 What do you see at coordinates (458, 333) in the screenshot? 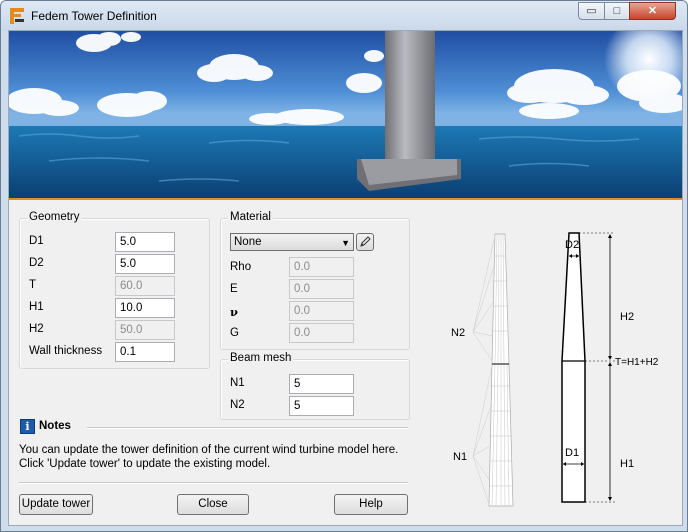
I see `n2-diagram-label: N2` at bounding box center [458, 333].